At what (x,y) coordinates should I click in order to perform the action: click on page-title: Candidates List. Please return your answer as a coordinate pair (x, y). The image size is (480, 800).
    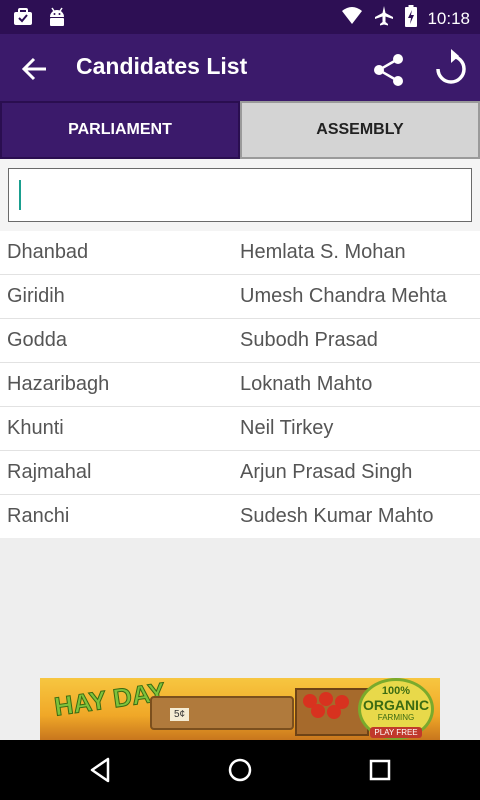
    Looking at the image, I should click on (162, 66).